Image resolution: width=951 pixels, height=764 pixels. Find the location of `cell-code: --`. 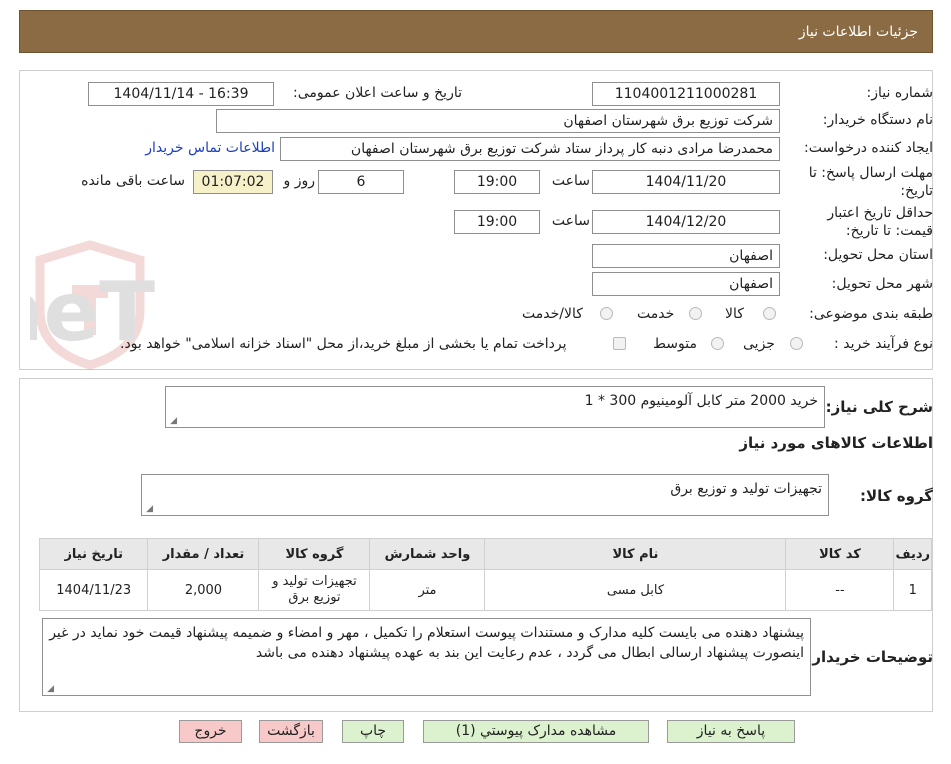

cell-code: -- is located at coordinates (840, 590).